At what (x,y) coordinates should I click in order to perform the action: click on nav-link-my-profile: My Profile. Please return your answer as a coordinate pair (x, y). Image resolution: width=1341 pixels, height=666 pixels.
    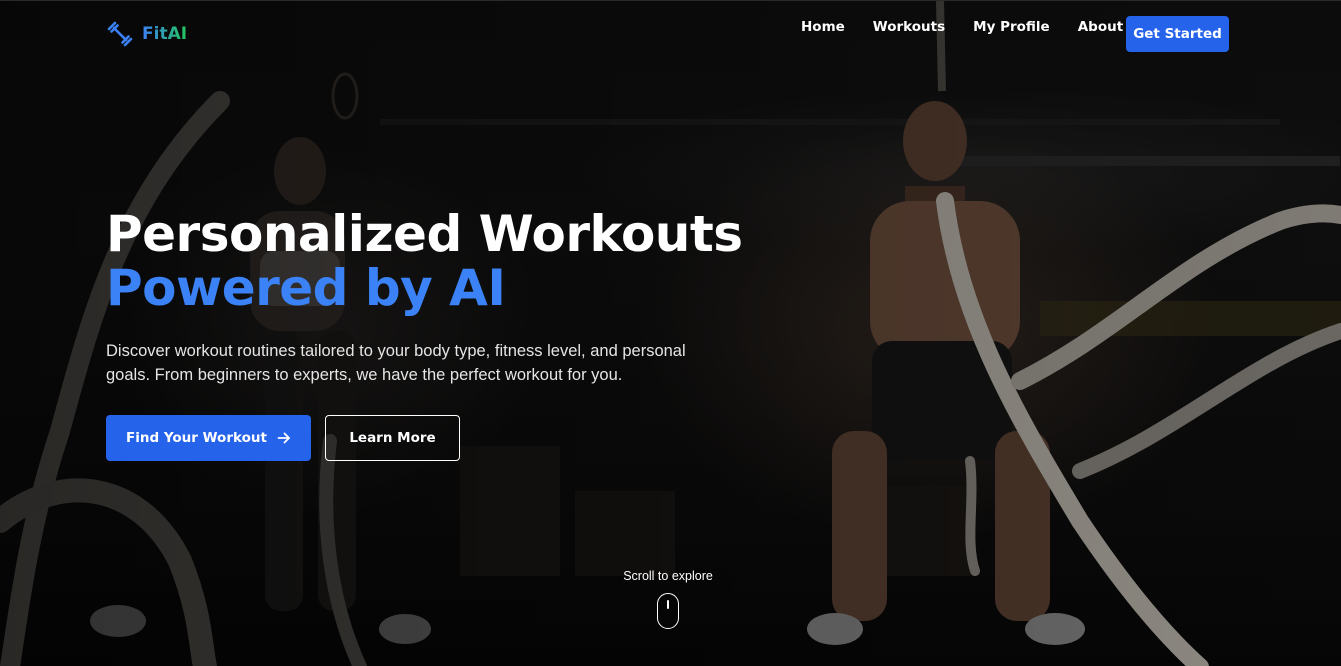
    Looking at the image, I should click on (1011, 27).